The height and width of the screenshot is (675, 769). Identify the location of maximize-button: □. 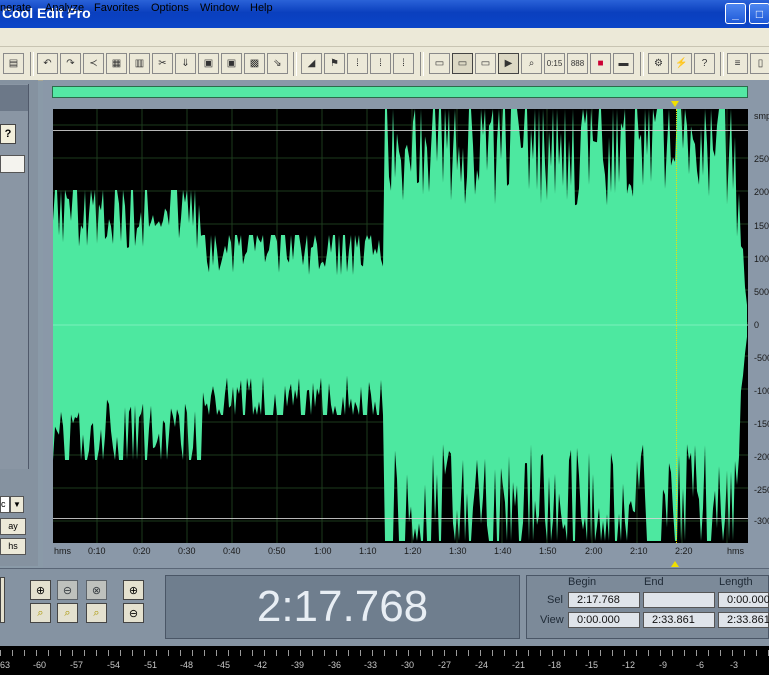
(759, 13).